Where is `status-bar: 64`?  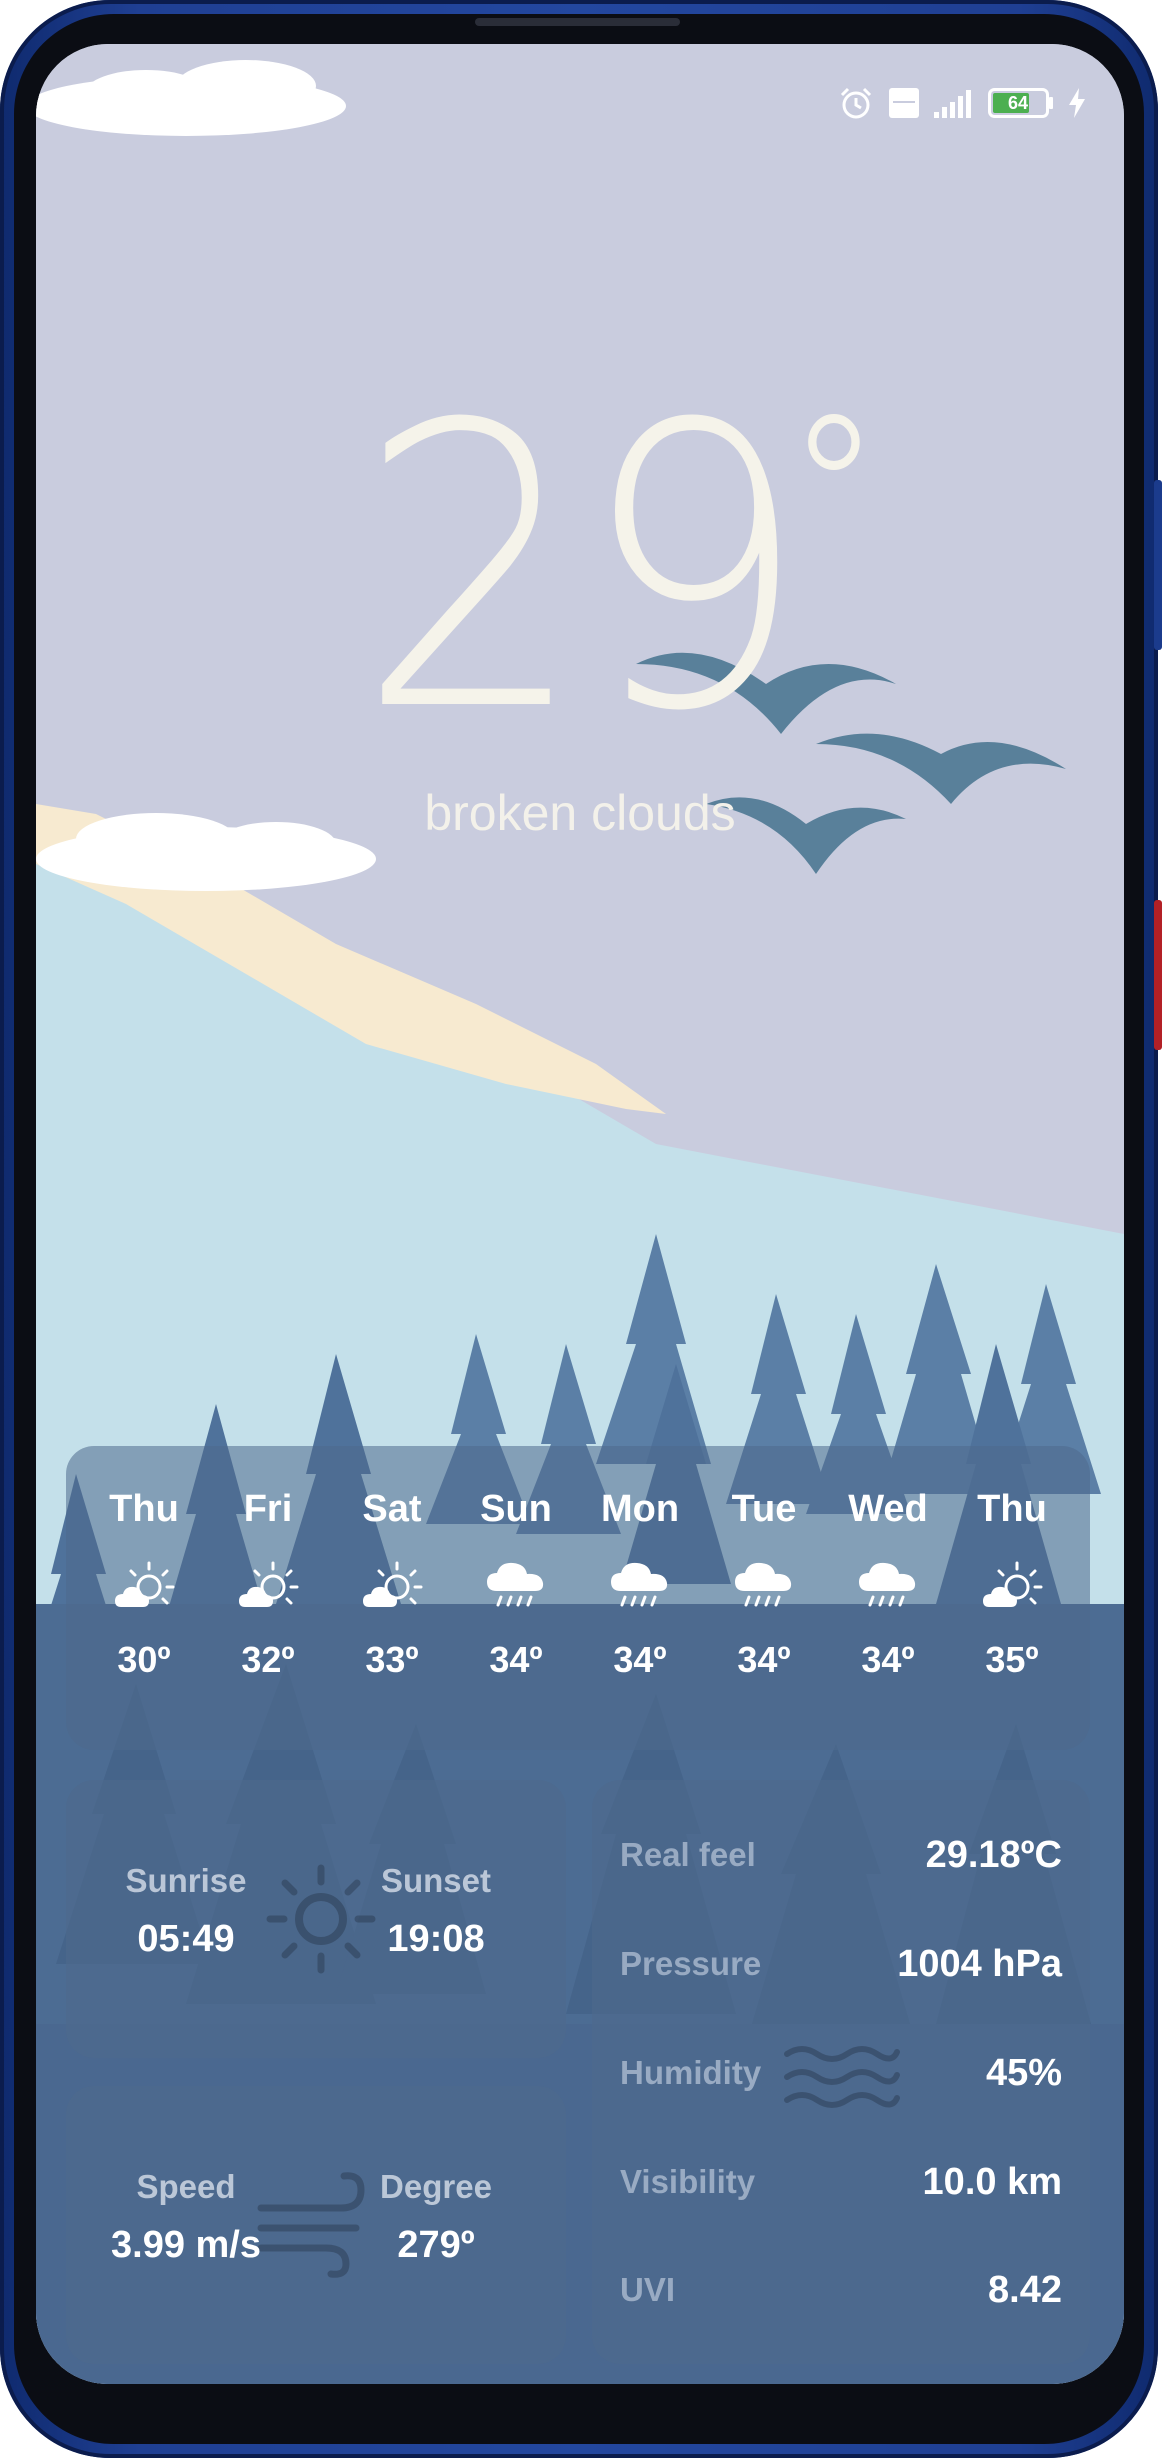
status-bar: 64 is located at coordinates (962, 103).